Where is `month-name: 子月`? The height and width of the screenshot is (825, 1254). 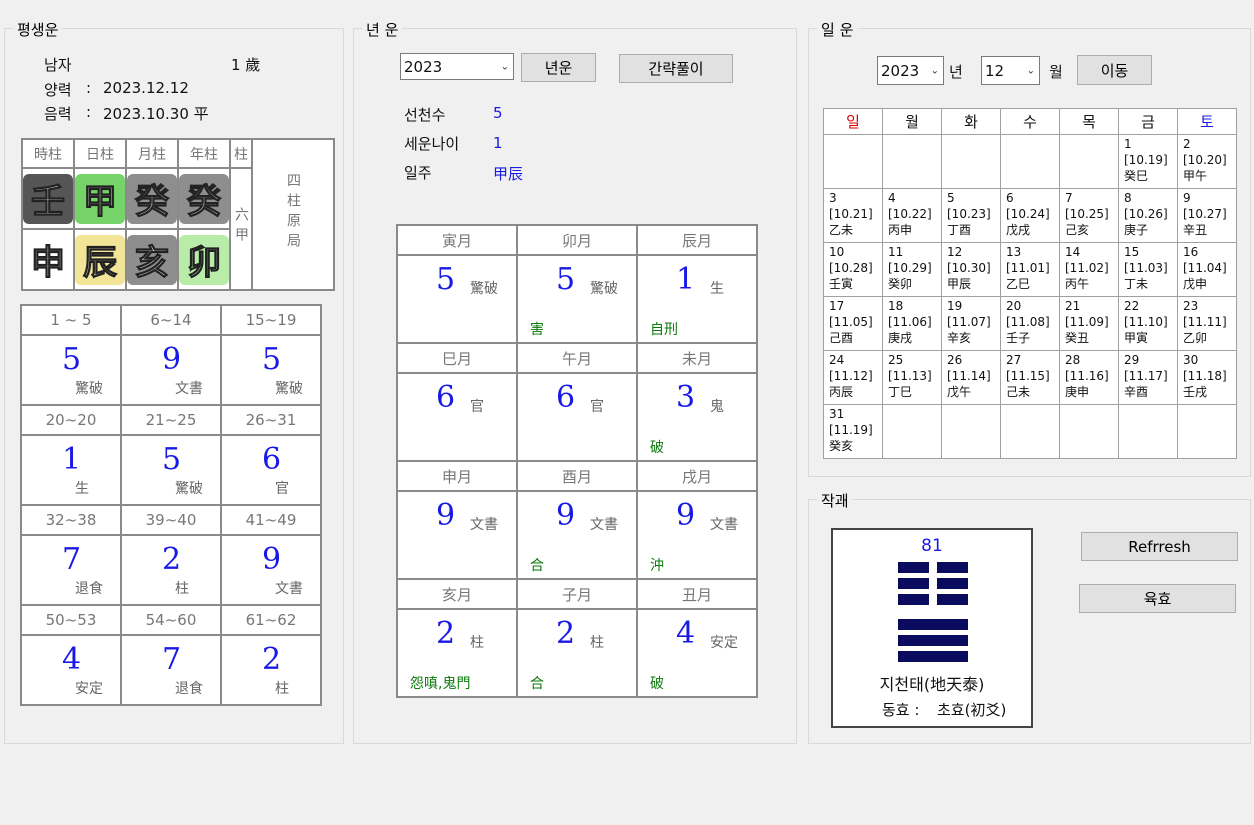
month-name: 子月 is located at coordinates (577, 594).